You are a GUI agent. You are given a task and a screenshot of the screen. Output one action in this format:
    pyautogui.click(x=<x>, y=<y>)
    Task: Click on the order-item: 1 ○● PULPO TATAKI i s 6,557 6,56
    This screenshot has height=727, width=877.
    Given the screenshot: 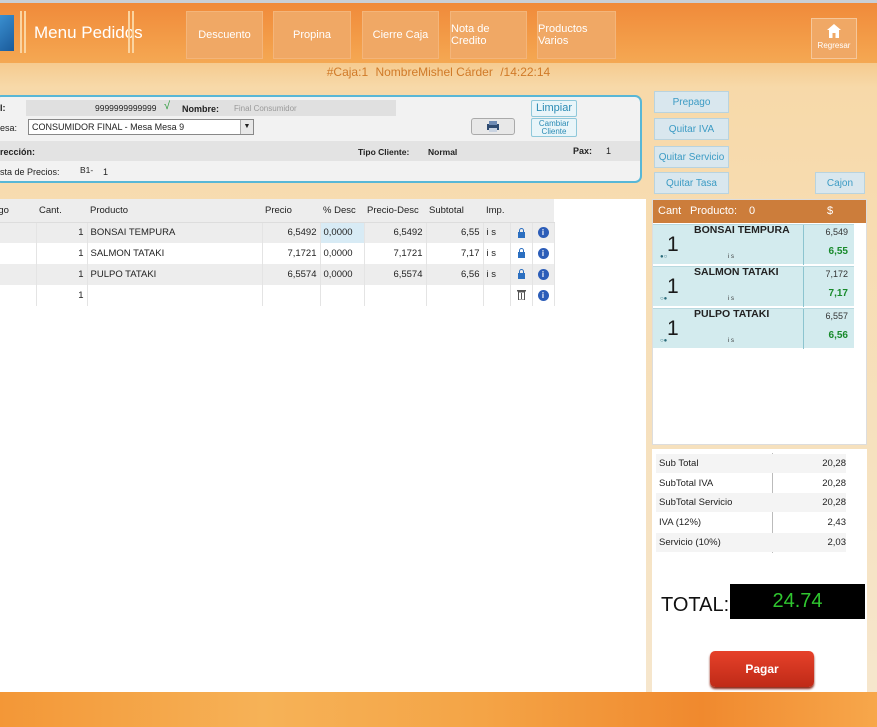 What is the action you would take?
    pyautogui.click(x=753, y=328)
    